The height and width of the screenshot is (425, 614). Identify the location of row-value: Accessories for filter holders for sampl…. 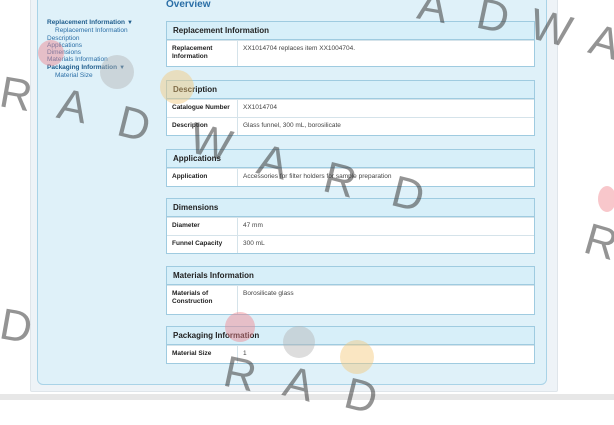
(317, 176).